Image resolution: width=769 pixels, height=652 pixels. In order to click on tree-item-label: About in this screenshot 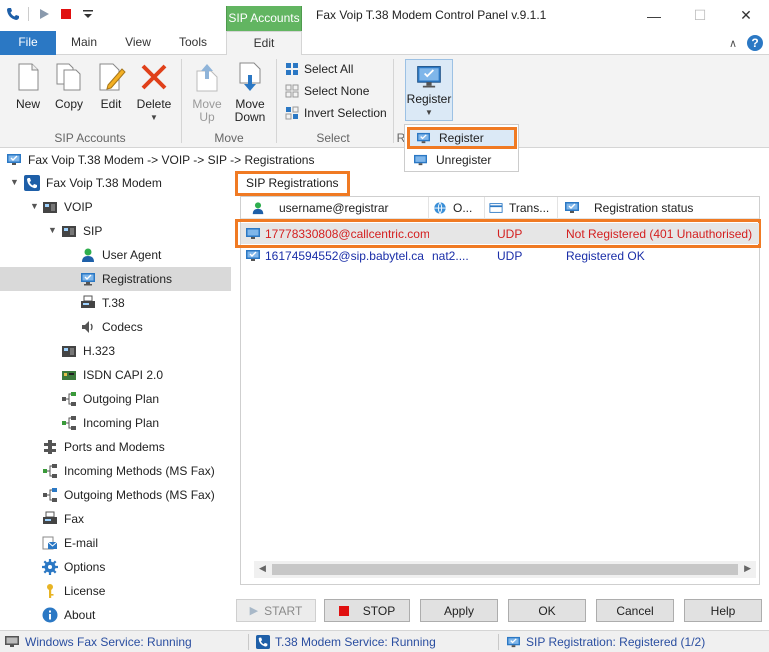, I will do `click(80, 615)`.